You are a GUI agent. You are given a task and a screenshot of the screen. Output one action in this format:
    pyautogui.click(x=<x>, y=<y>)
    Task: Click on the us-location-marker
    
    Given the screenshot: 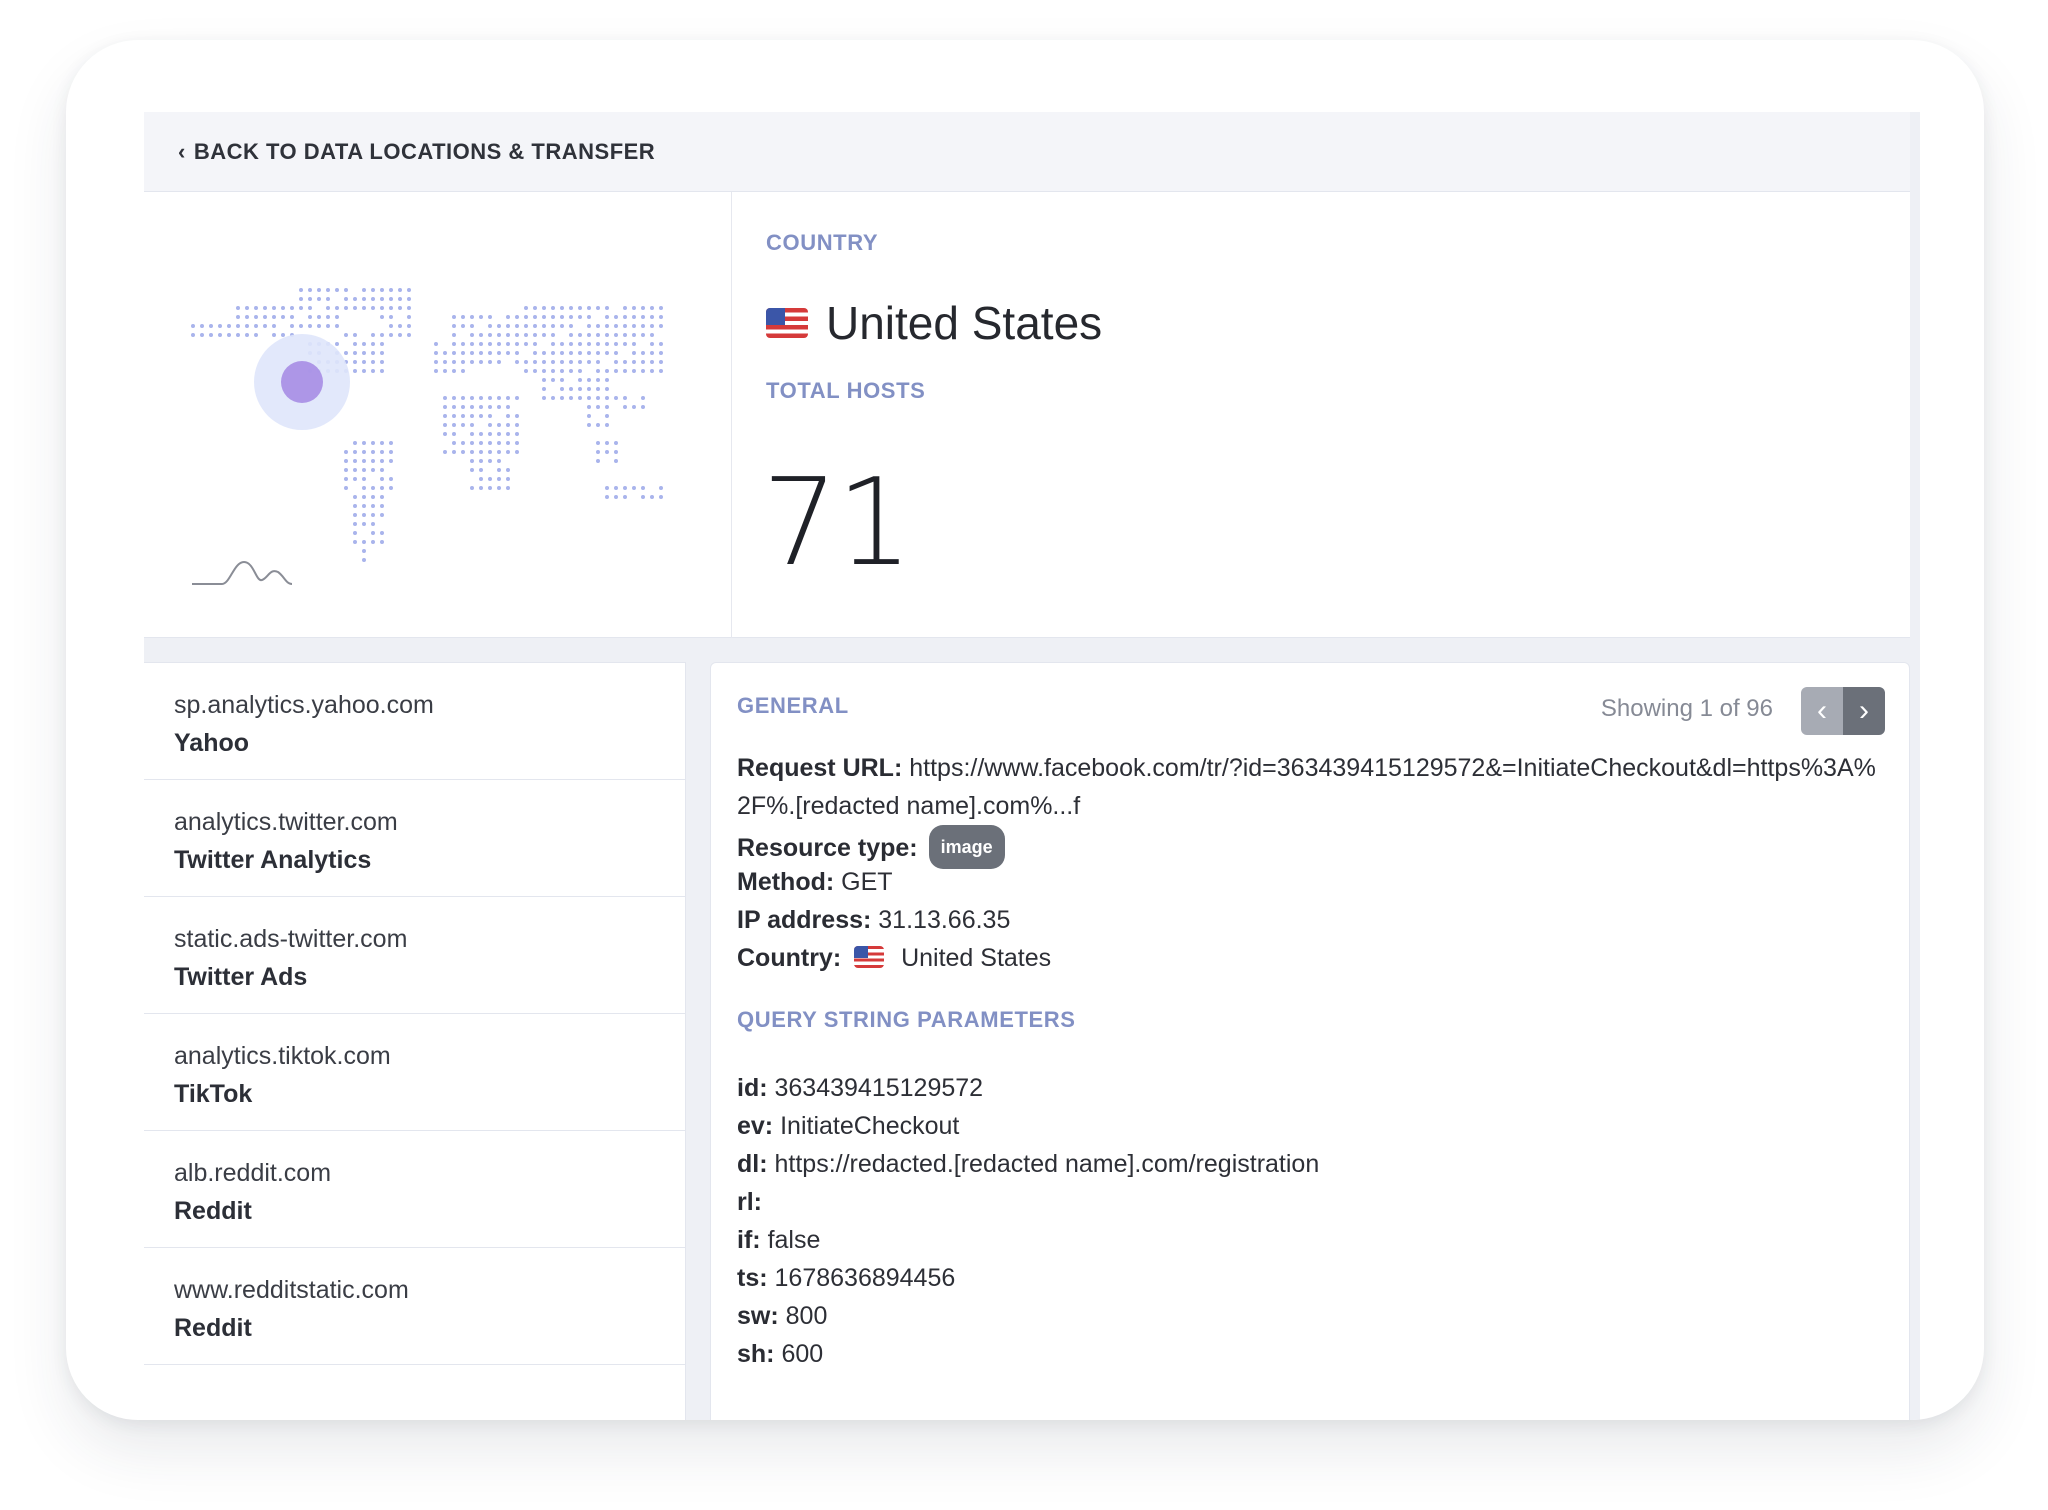 What is the action you would take?
    pyautogui.click(x=302, y=382)
    